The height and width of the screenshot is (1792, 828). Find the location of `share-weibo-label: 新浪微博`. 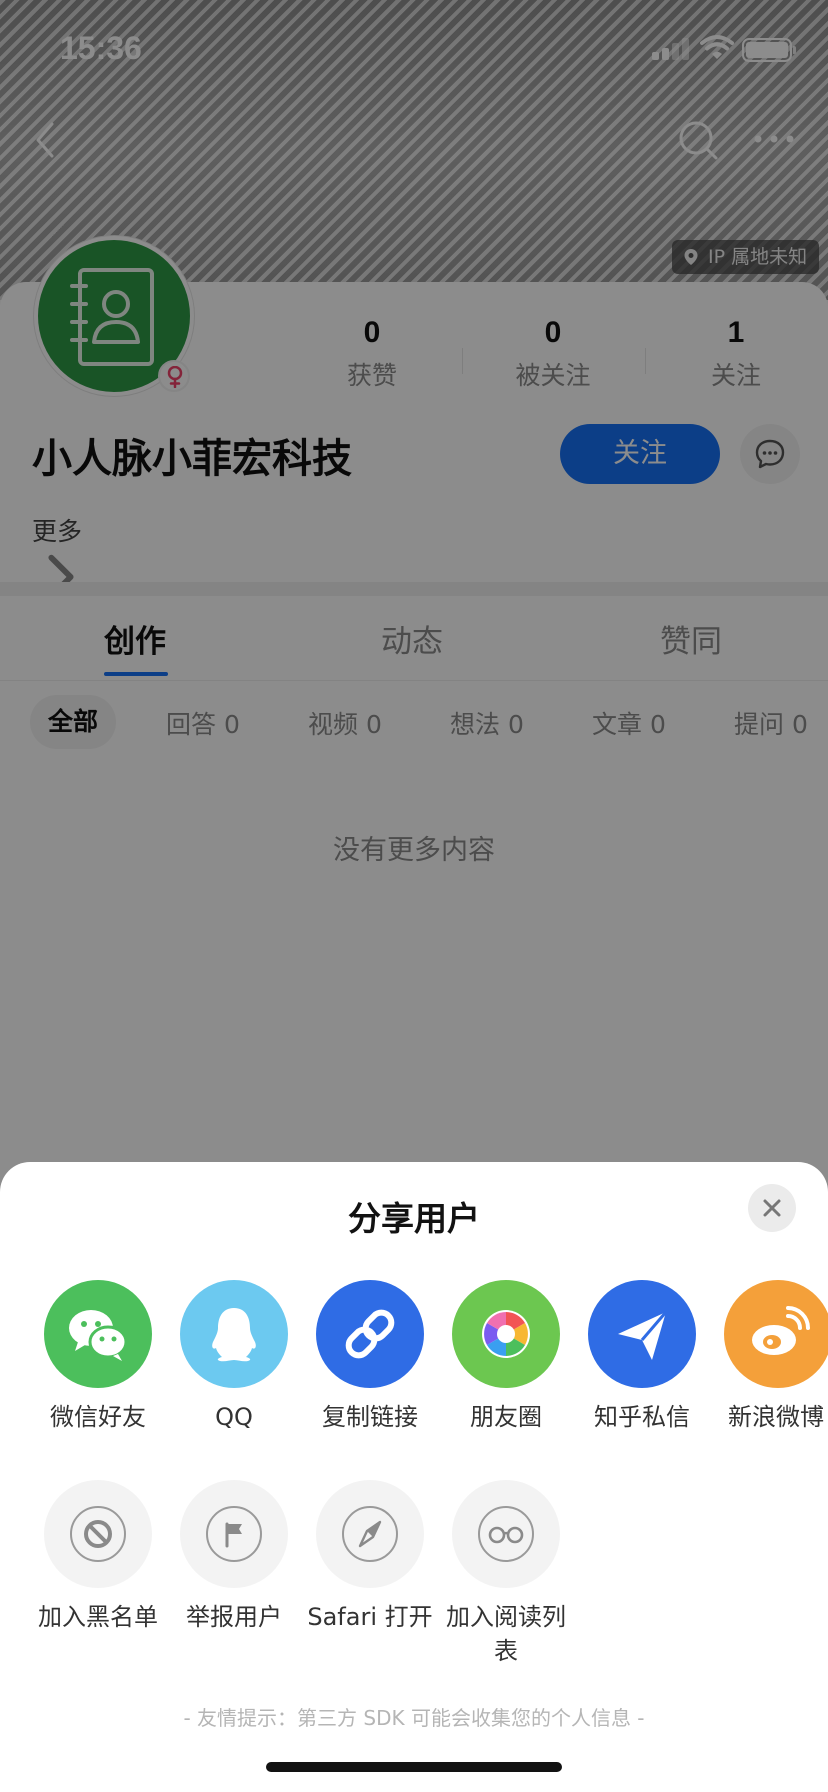

share-weibo-label: 新浪微博 is located at coordinates (776, 1417).